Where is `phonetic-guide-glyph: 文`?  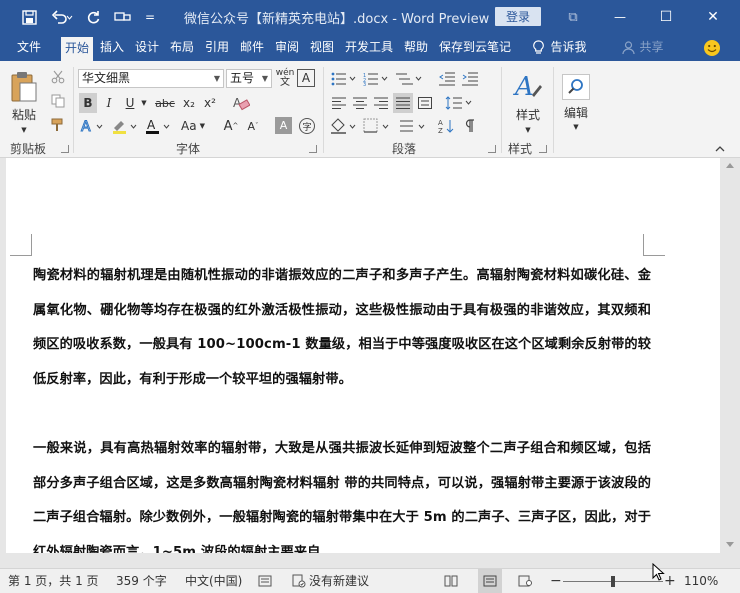 phonetic-guide-glyph: 文 is located at coordinates (285, 82).